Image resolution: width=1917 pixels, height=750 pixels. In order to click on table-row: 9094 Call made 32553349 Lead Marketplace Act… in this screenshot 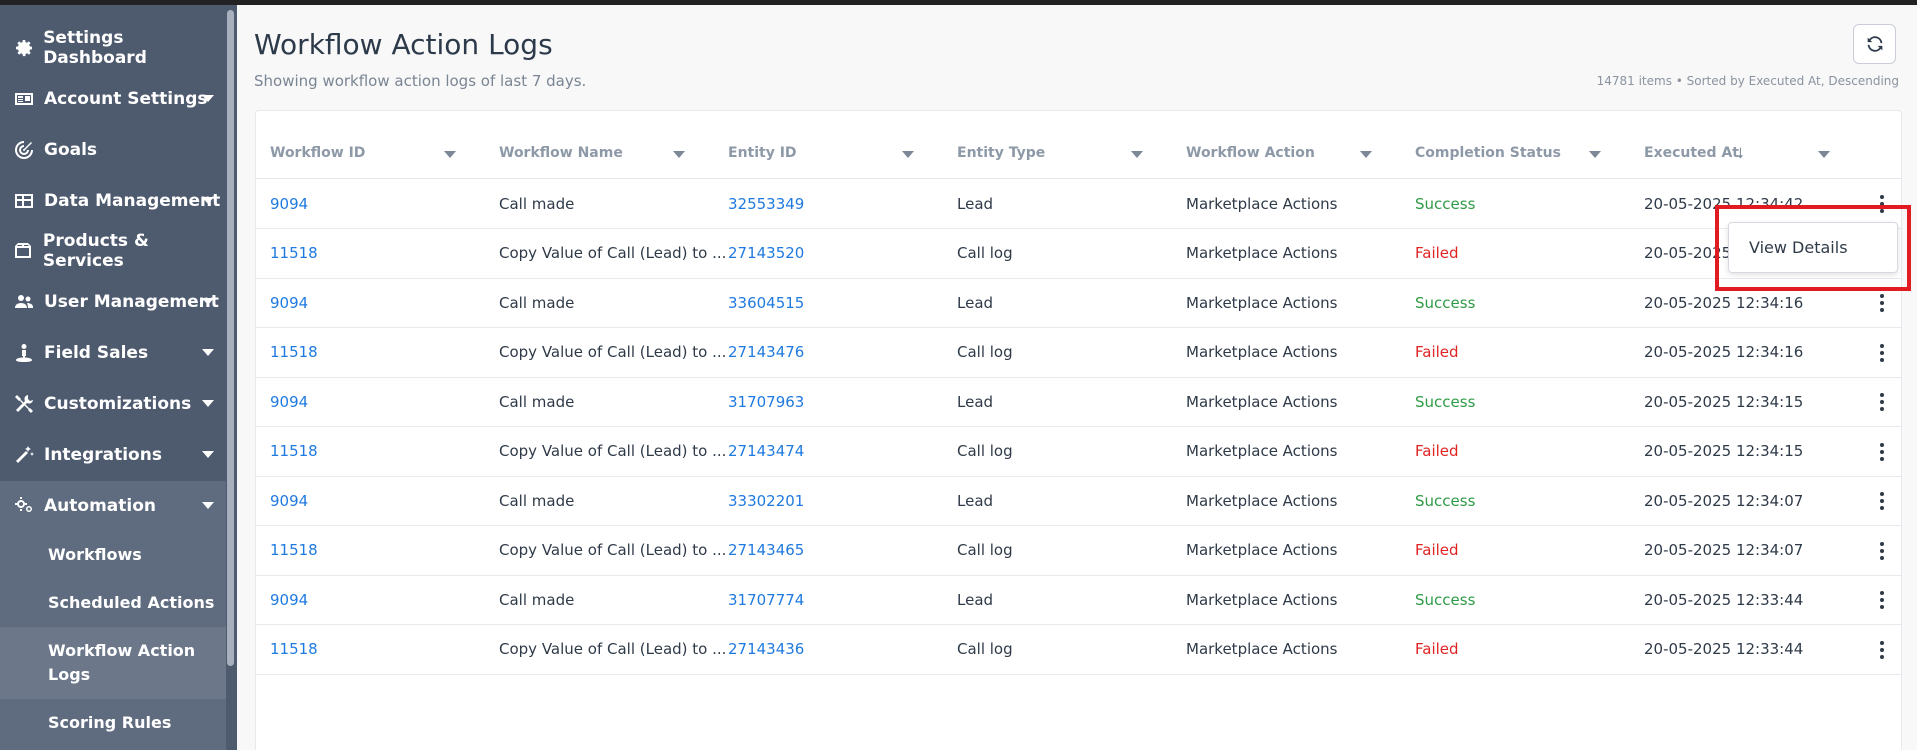, I will do `click(1078, 204)`.